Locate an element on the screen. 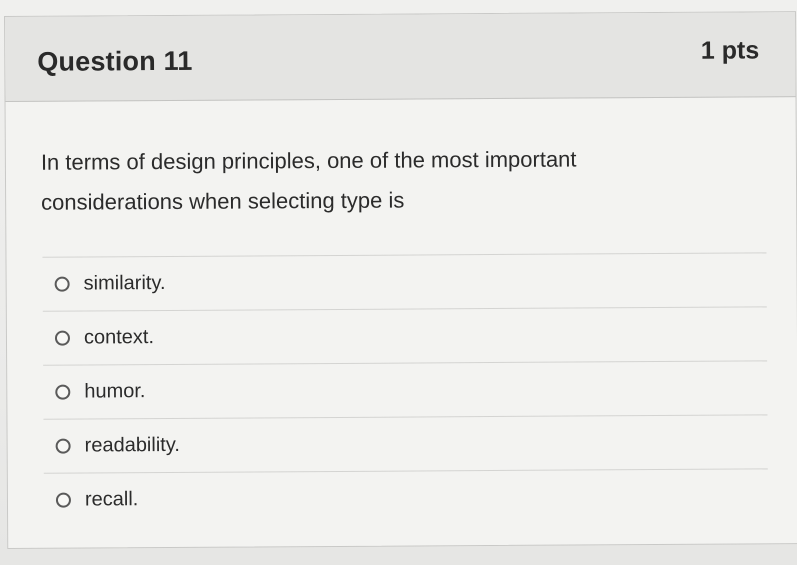  answer-label: similarity. is located at coordinates (125, 283).